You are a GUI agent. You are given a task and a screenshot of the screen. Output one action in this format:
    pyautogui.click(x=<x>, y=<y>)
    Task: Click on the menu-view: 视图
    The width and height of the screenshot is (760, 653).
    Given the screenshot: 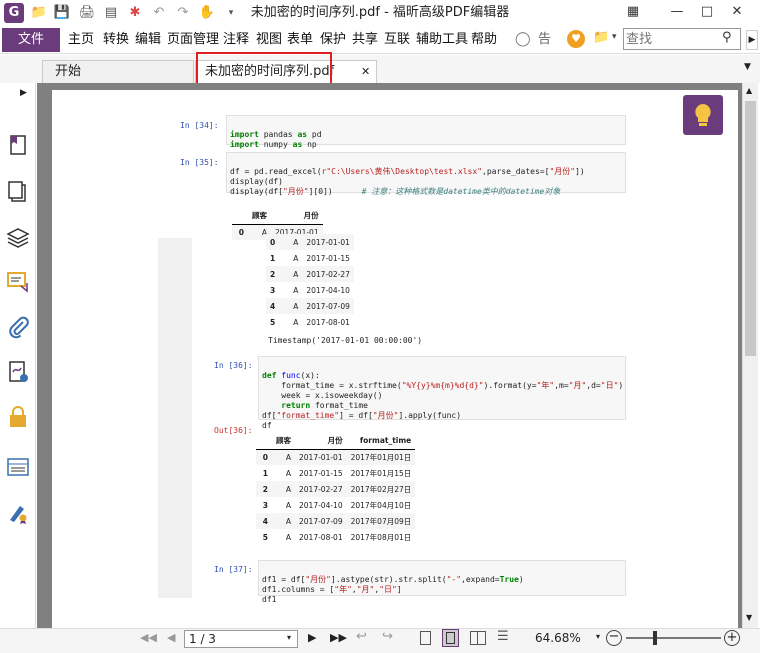 What is the action you would take?
    pyautogui.click(x=269, y=40)
    